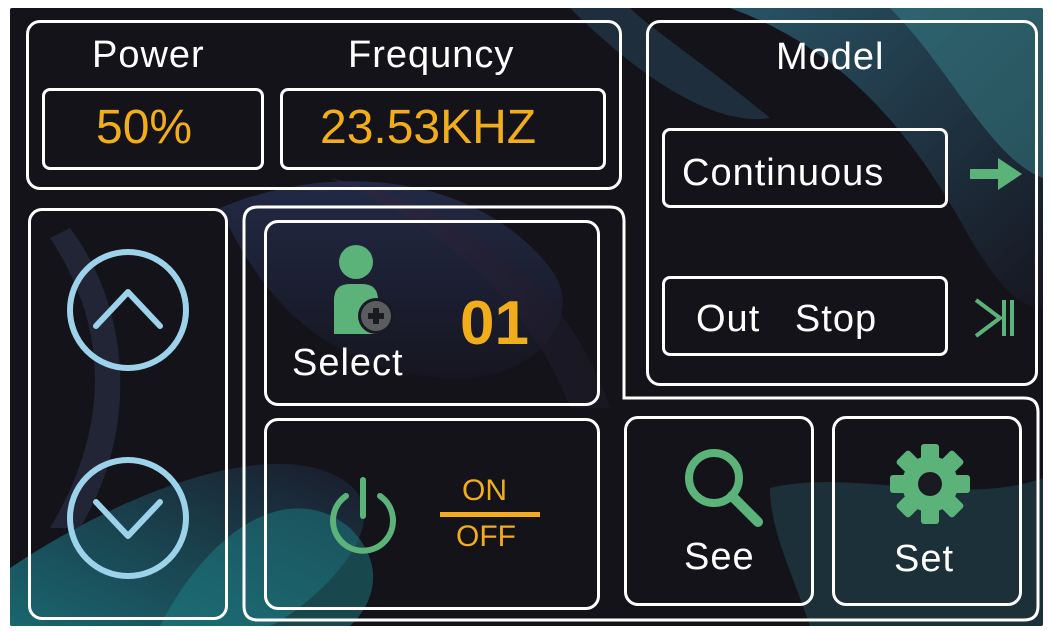 This screenshot has height=631, width=1051. Describe the element at coordinates (924, 559) in the screenshot. I see `set-label: Set` at that location.